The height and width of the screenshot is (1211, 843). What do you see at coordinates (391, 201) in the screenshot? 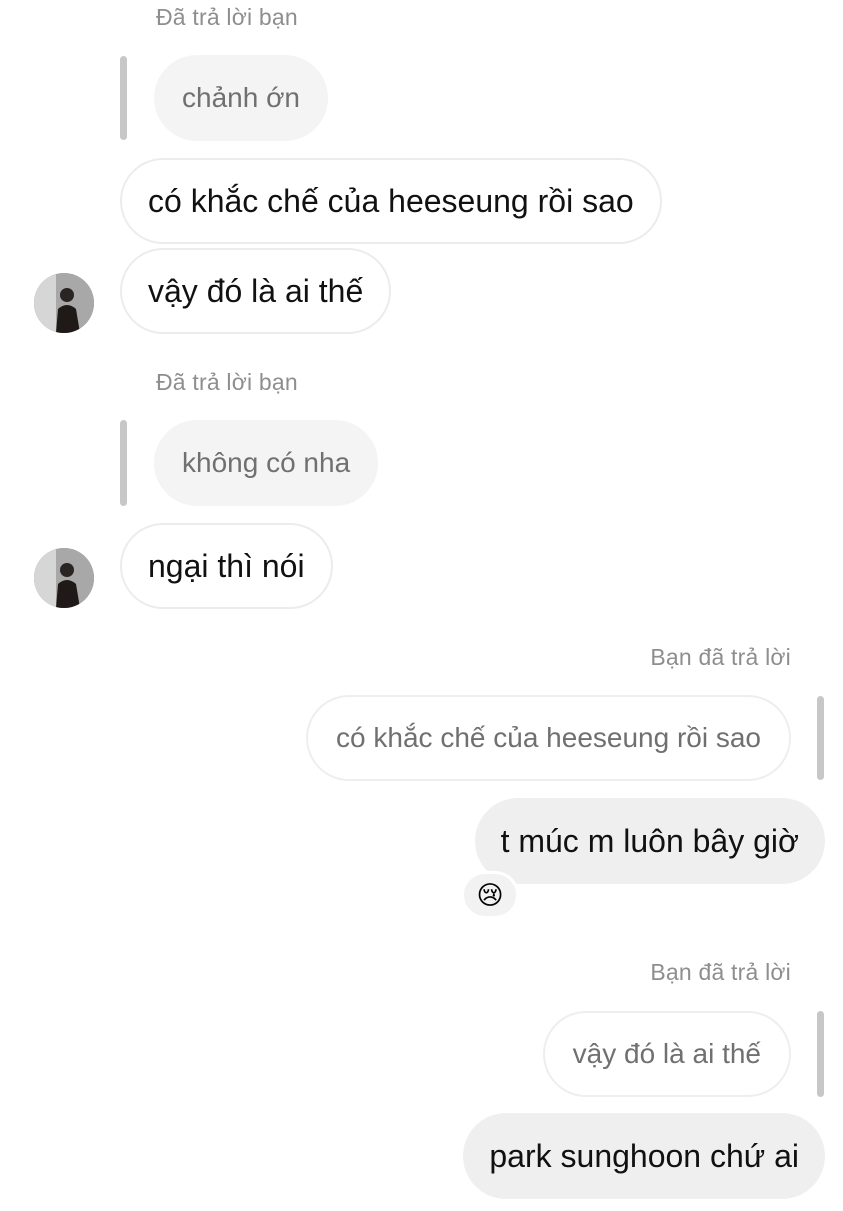
I see `incoming-message: có khắc chế của heeseung rồi sao` at bounding box center [391, 201].